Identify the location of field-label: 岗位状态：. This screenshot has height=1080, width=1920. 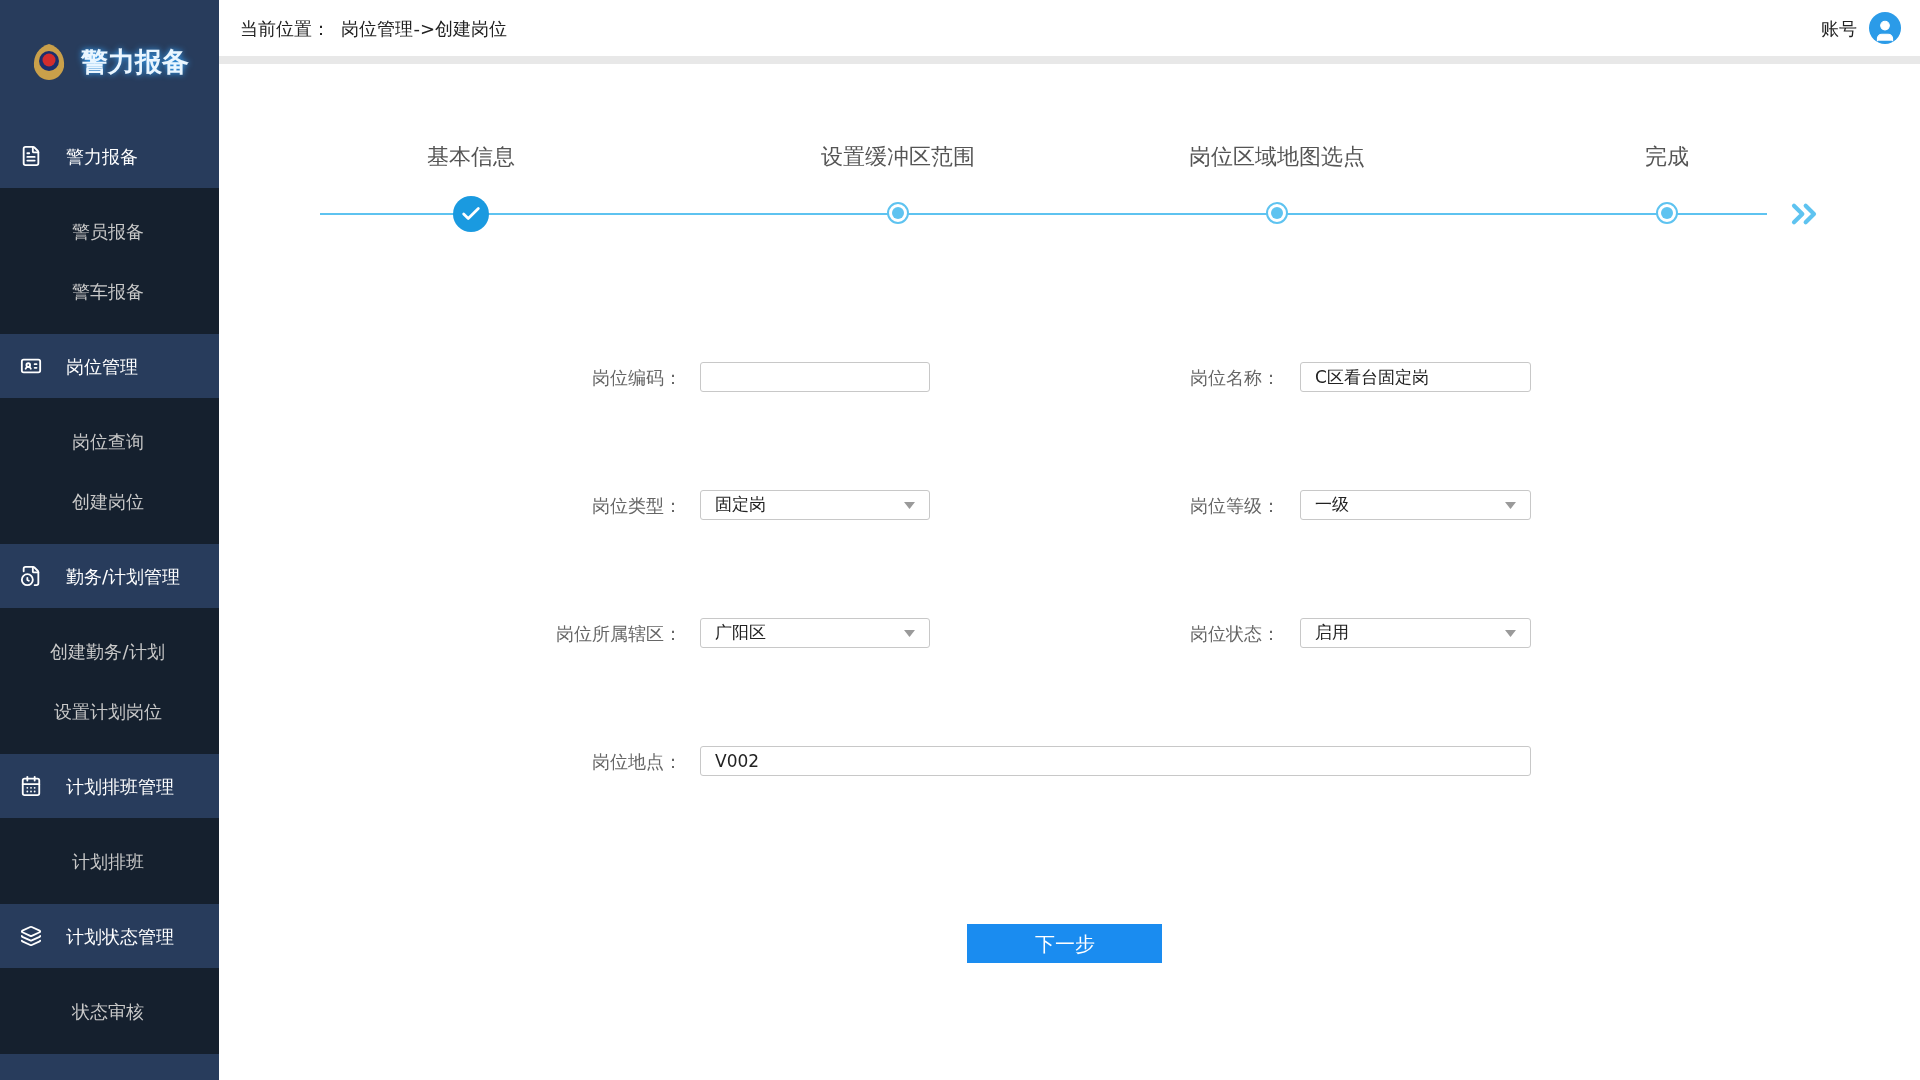
(1235, 633).